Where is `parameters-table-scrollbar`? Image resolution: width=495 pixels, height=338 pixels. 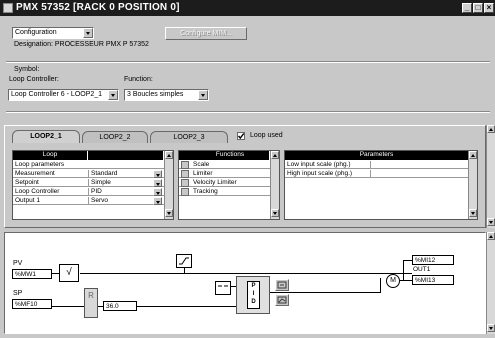
parameters-table-scrollbar is located at coordinates (472, 185).